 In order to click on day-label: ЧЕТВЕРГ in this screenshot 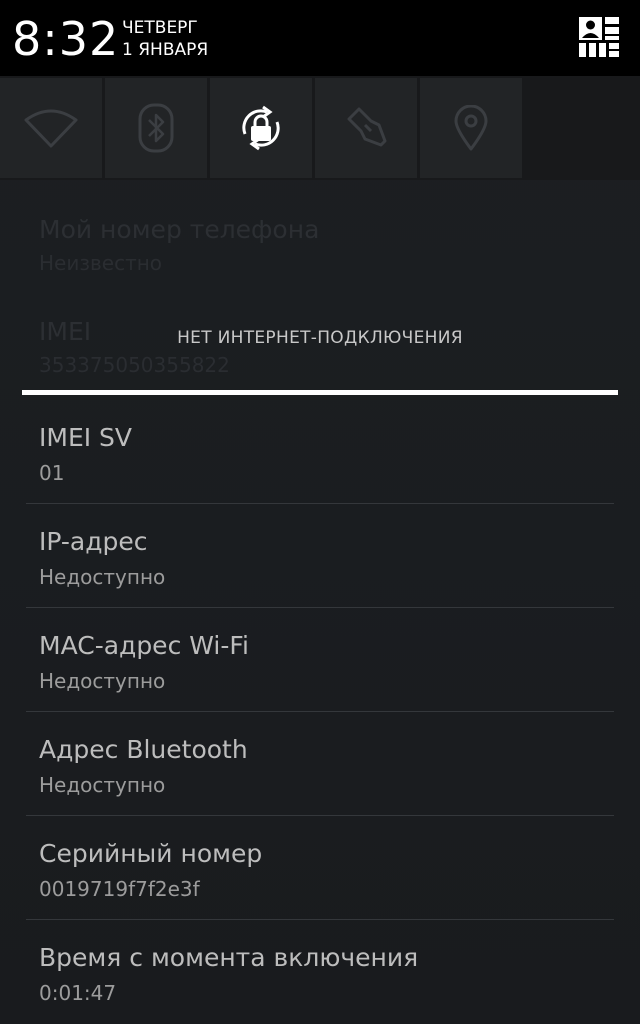, I will do `click(160, 28)`.